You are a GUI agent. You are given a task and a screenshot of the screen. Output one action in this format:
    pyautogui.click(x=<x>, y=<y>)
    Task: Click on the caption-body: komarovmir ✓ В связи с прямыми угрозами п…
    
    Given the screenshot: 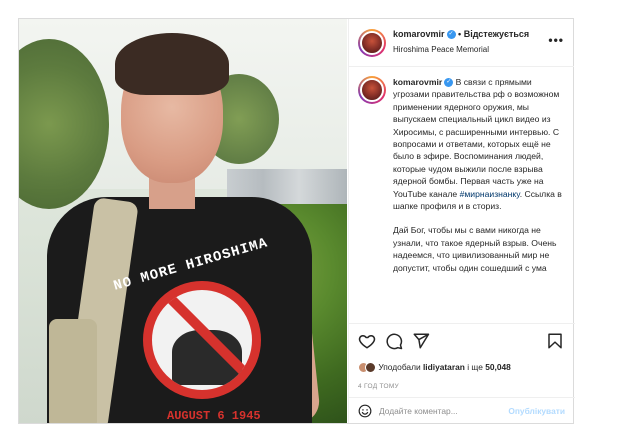 What is the action you would take?
    pyautogui.click(x=479, y=175)
    